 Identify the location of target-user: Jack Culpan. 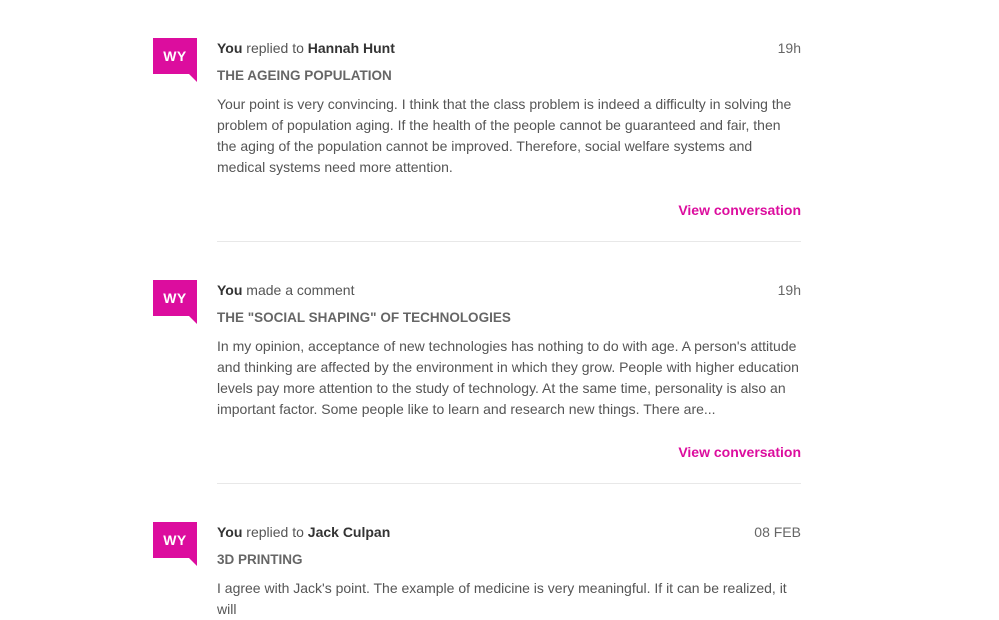
(349, 532).